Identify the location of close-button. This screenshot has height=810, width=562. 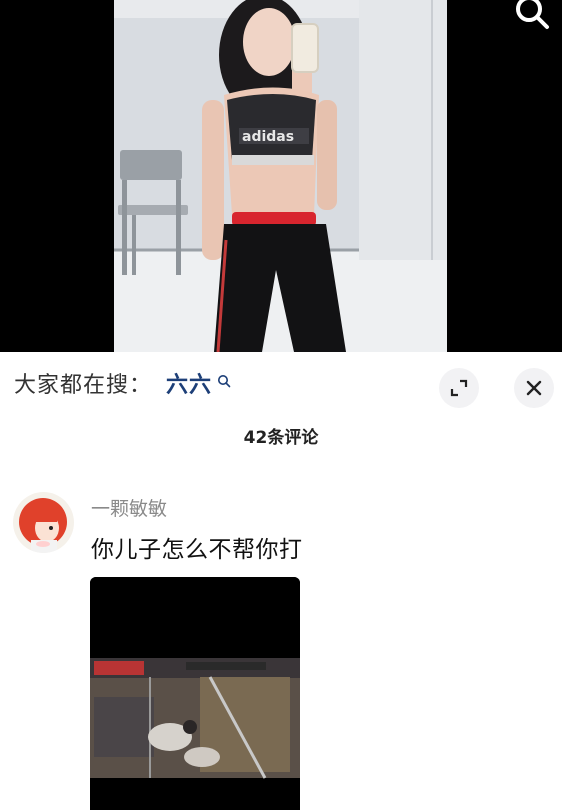
(534, 388).